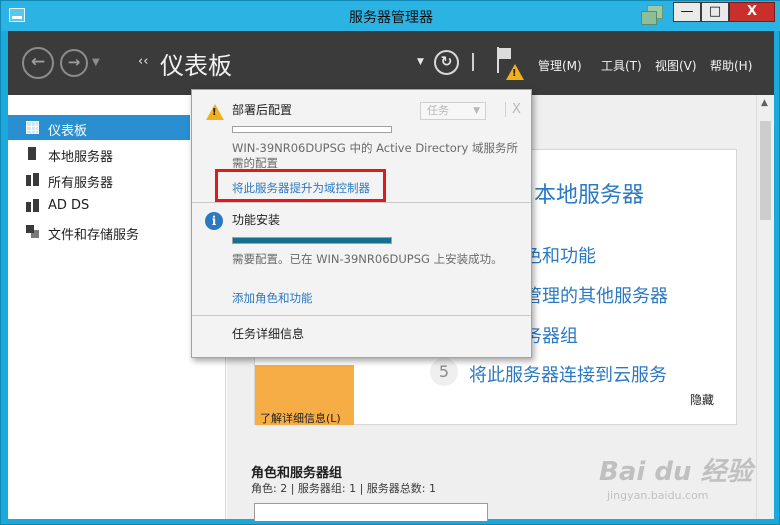  I want to click on install-progress-fill, so click(312, 240).